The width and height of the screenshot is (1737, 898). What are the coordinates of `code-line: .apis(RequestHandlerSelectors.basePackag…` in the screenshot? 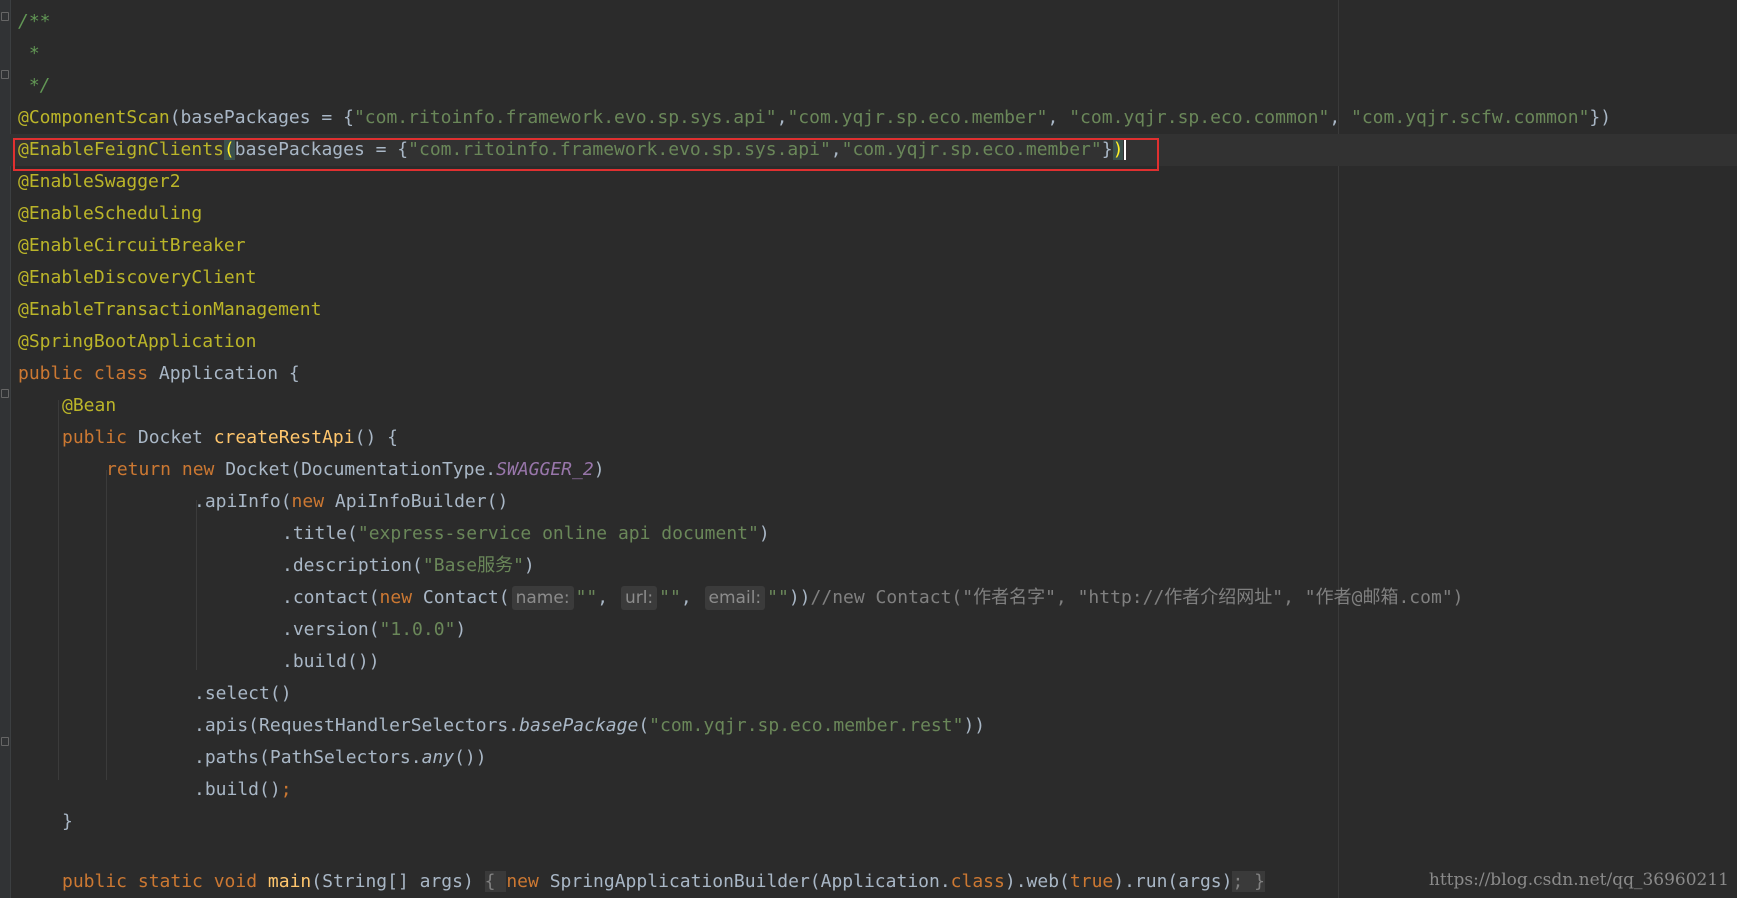 It's located at (589, 726).